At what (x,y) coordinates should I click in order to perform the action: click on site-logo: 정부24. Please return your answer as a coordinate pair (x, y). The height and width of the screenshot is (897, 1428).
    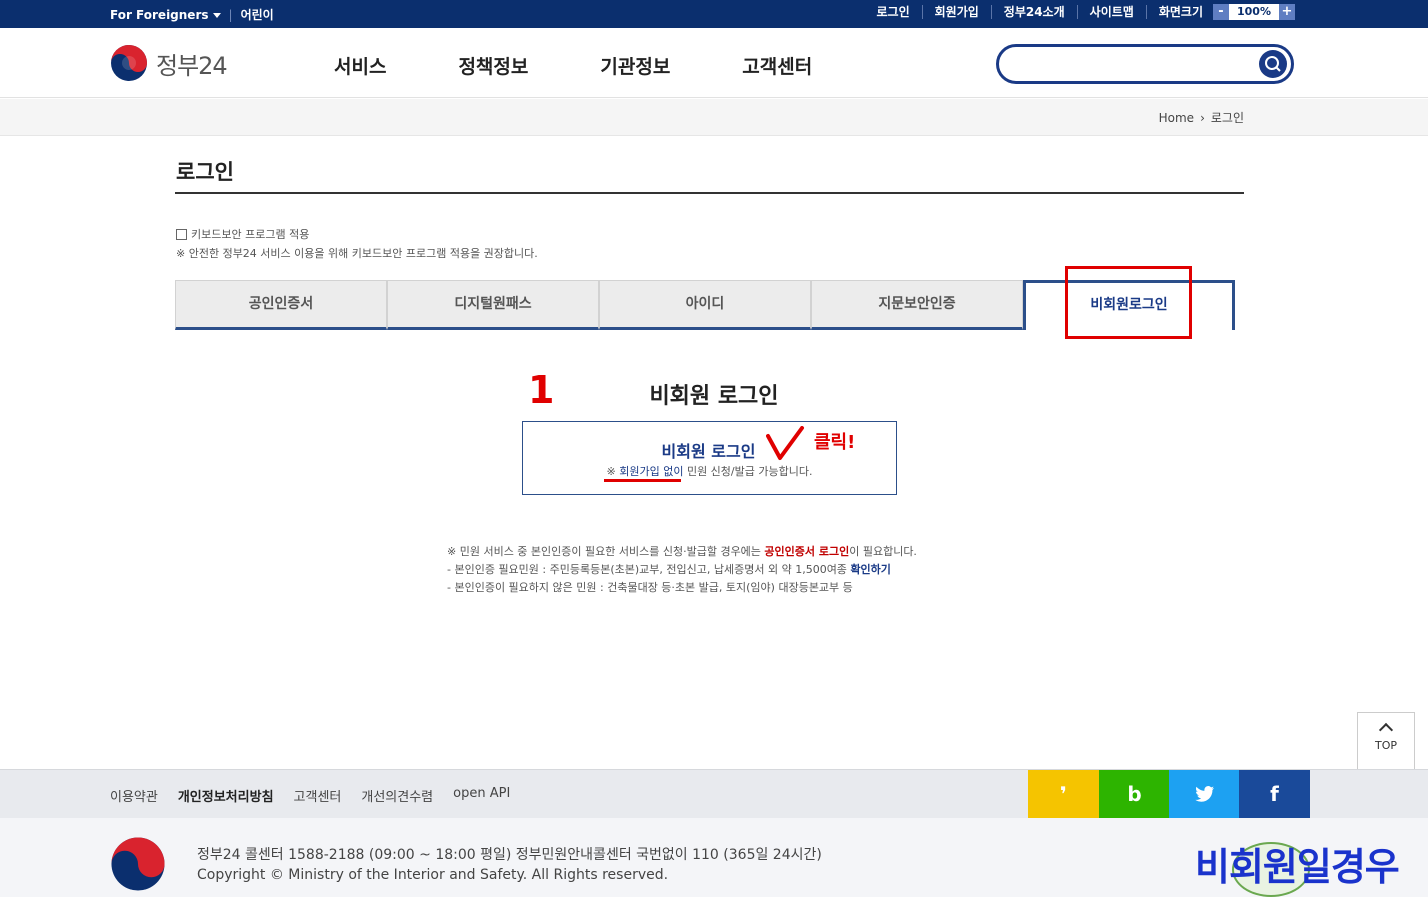
    Looking at the image, I should click on (169, 63).